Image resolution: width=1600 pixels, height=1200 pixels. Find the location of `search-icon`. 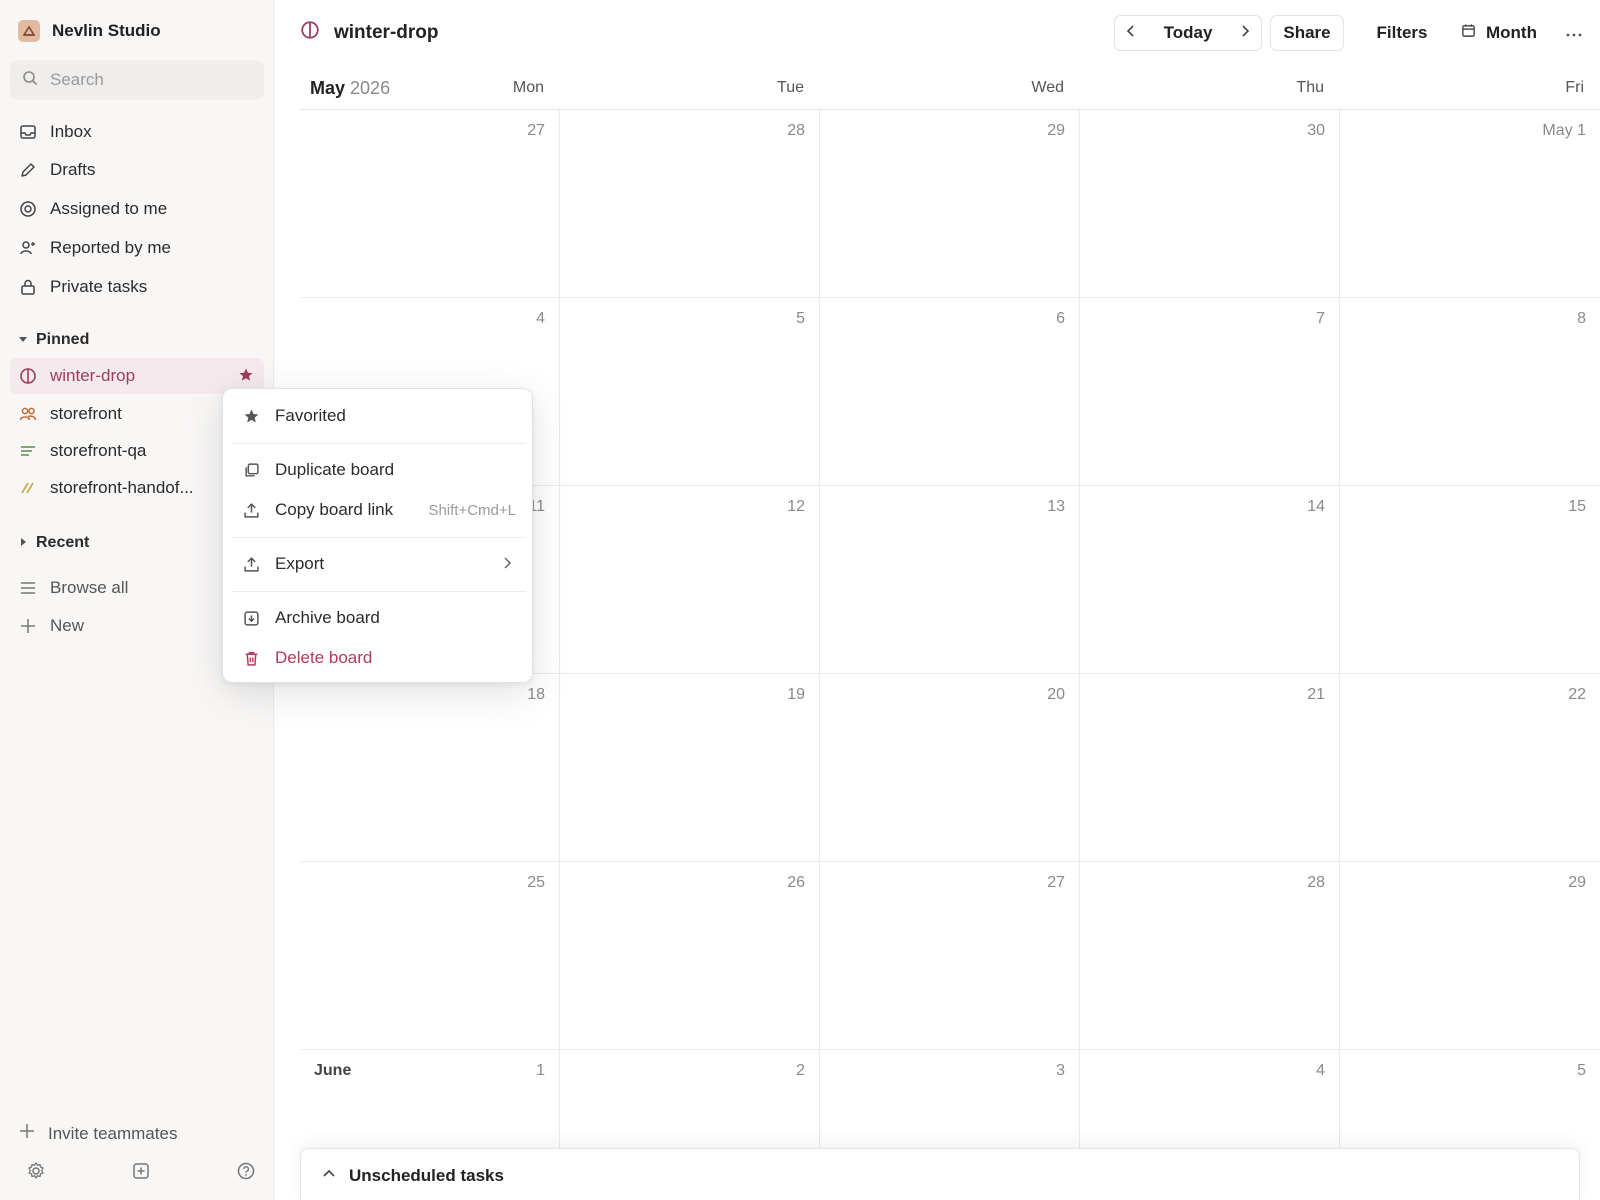

search-icon is located at coordinates (30, 80).